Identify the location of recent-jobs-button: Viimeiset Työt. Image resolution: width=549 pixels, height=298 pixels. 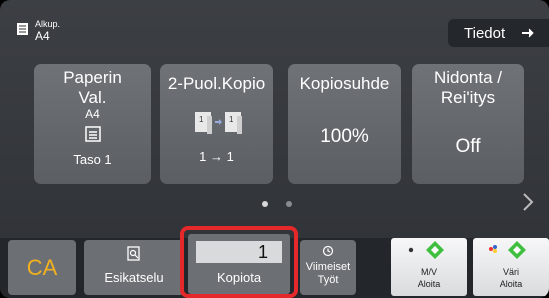
(328, 267).